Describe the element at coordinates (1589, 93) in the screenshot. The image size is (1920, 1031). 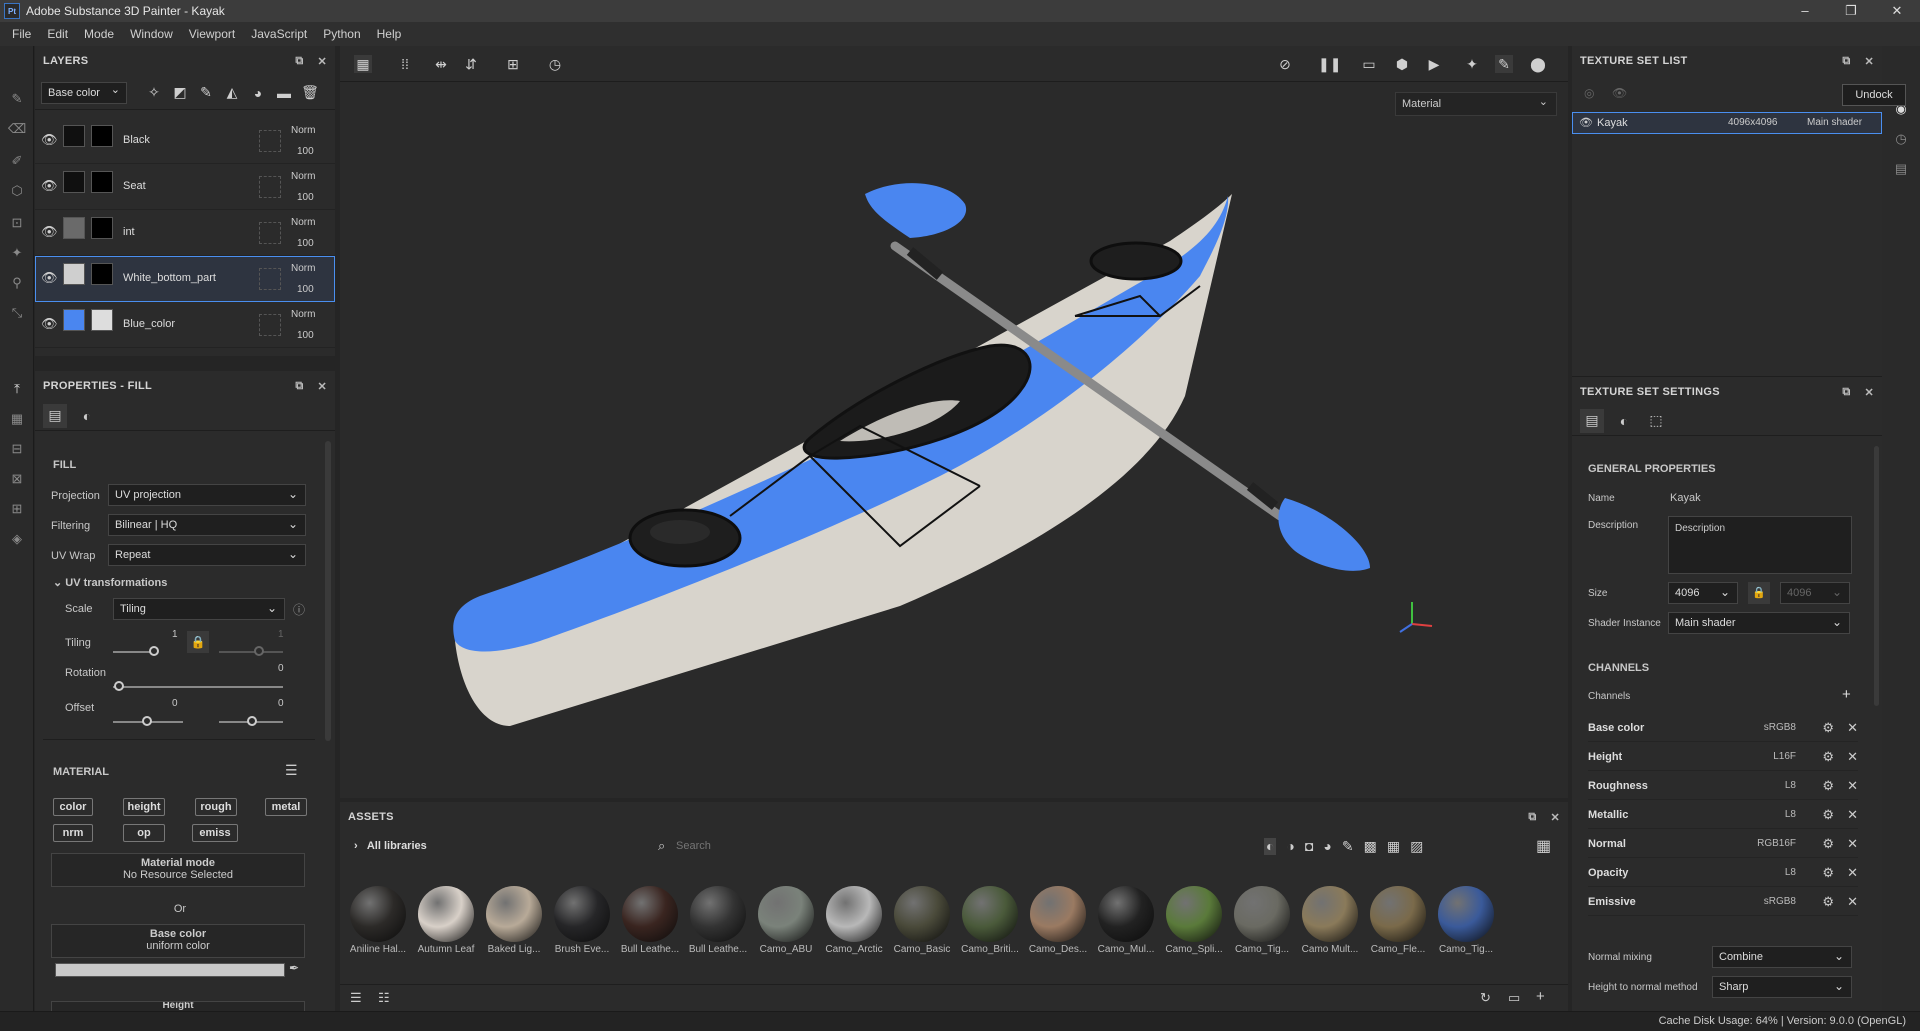
I see `hide-all-icon: ◎` at that location.